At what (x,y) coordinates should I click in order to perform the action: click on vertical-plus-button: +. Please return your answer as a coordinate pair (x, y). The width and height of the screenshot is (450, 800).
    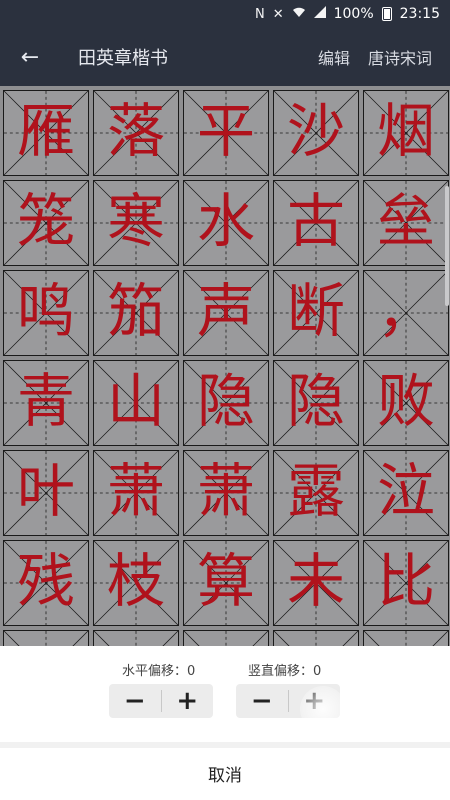
    Looking at the image, I should click on (315, 701).